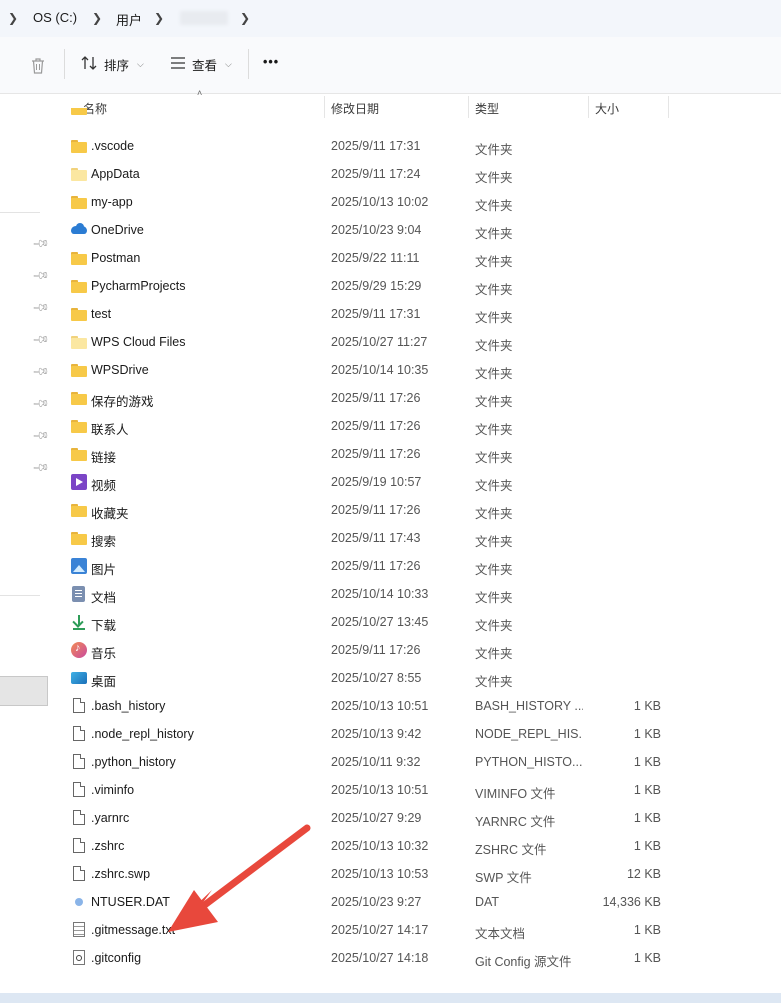 The image size is (781, 1003). What do you see at coordinates (423, 370) in the screenshot?
I see `file-row: WPSDrive 2025/10/14 10:35 文件夹` at bounding box center [423, 370].